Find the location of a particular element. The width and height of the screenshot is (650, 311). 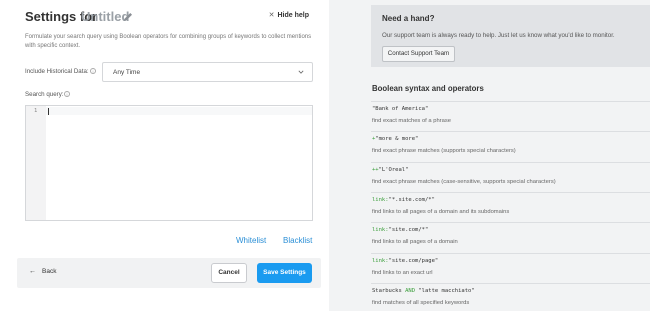

syntax-example-code: +"more & more" is located at coordinates (395, 139).